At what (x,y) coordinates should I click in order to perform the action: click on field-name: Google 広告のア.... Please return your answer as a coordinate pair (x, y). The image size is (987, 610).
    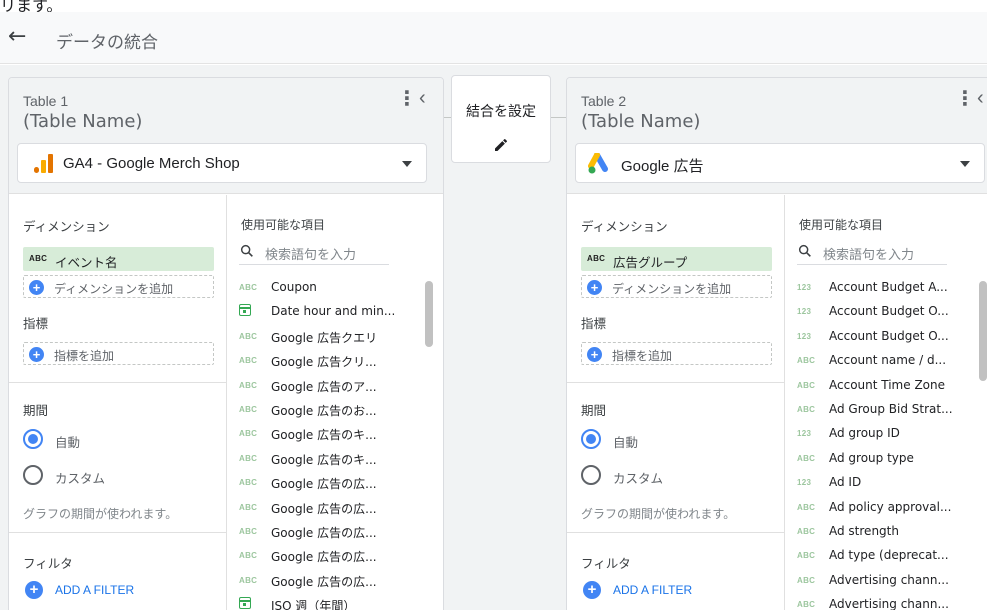
    Looking at the image, I should click on (324, 386).